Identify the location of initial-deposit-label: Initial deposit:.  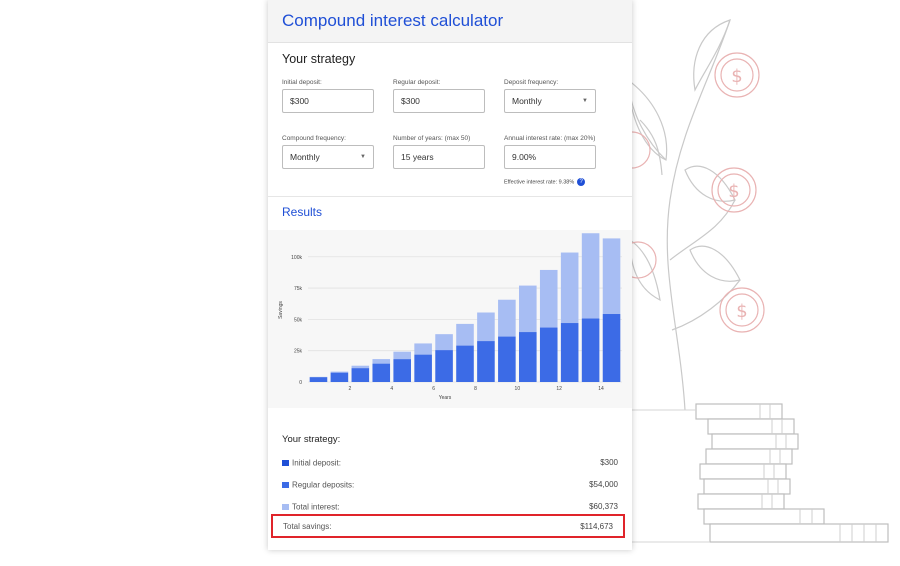
(302, 82).